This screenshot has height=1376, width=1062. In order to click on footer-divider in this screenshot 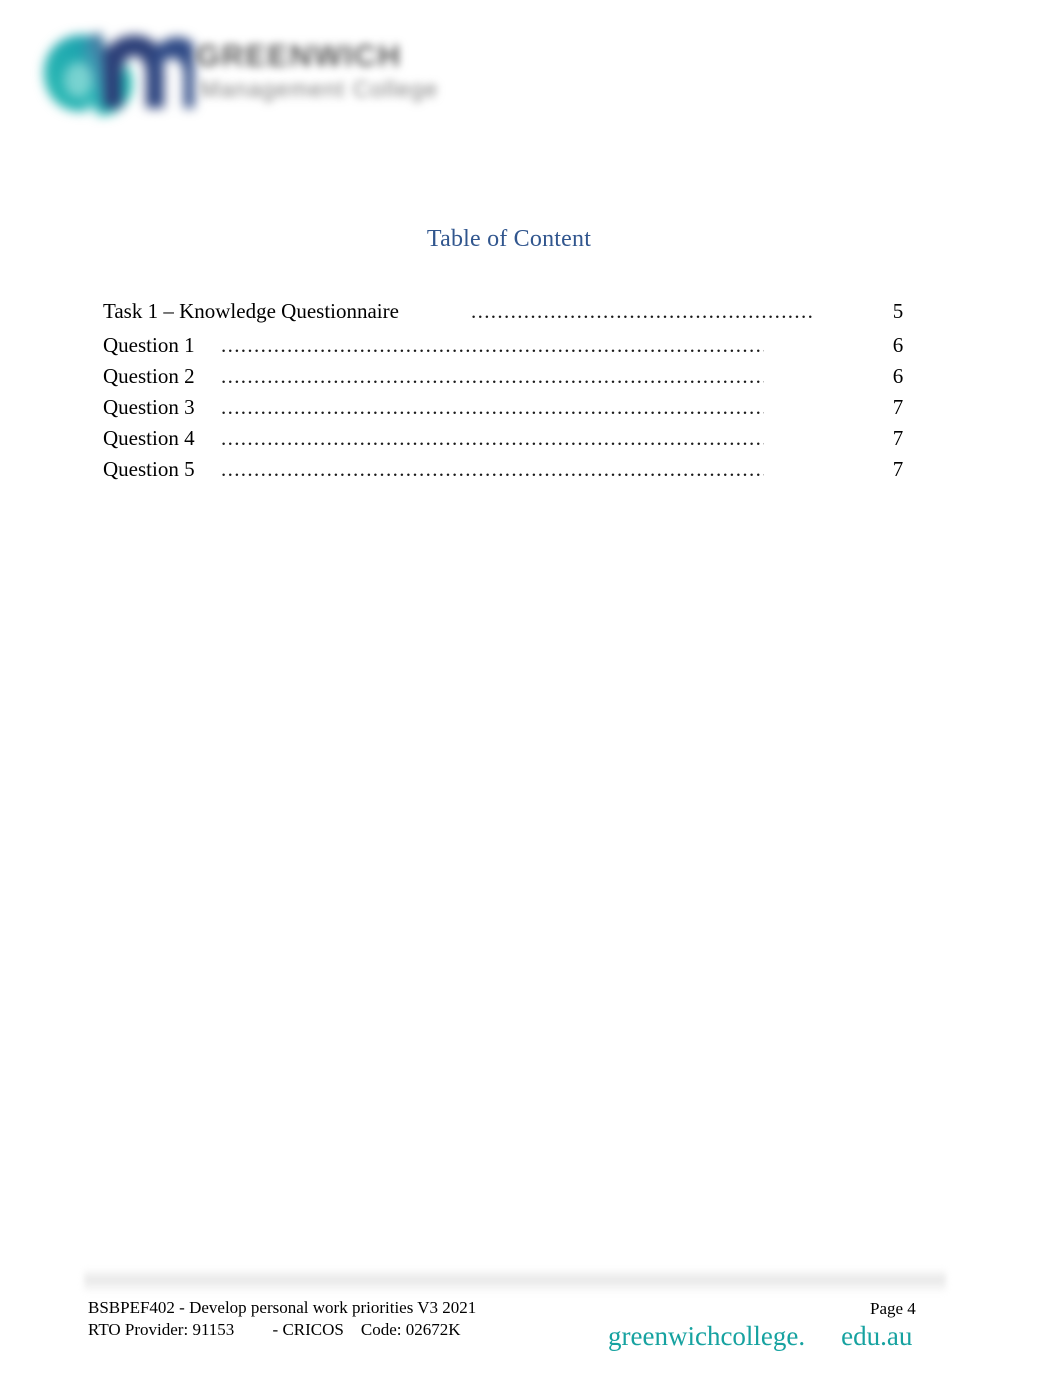, I will do `click(515, 1281)`.